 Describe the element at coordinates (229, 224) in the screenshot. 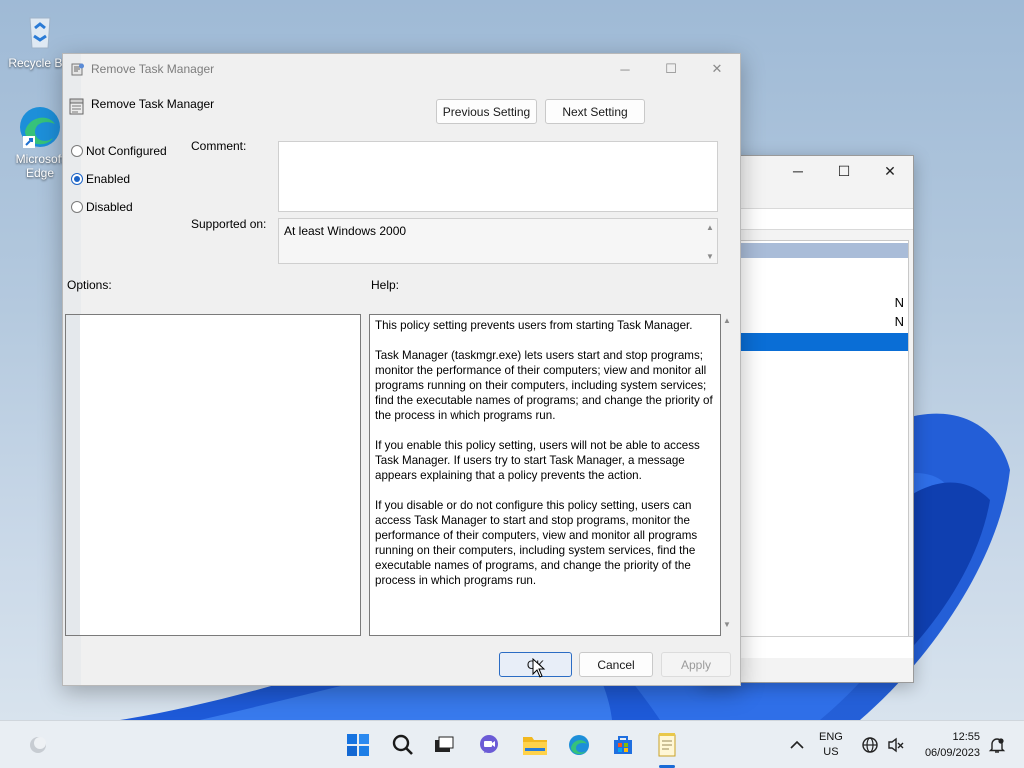

I see `supported-on-label: Supported on:` at that location.